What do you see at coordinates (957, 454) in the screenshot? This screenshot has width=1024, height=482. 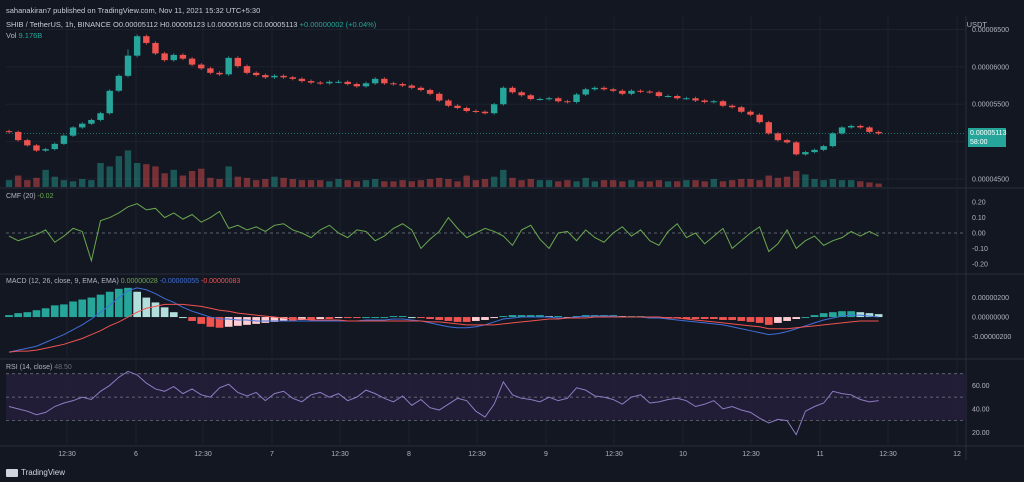 I see `time-tick-label: 12` at bounding box center [957, 454].